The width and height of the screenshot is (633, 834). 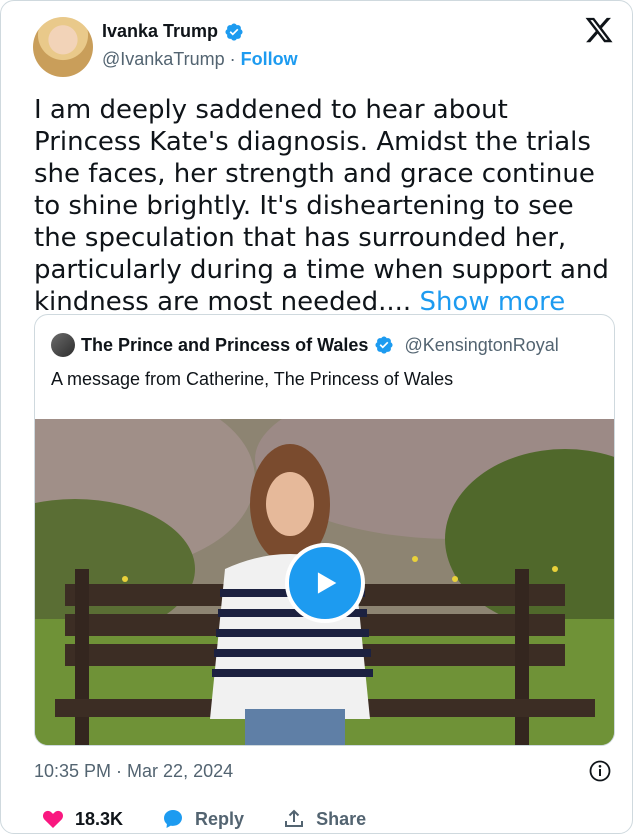 What do you see at coordinates (294, 818) in the screenshot?
I see `share-icon` at bounding box center [294, 818].